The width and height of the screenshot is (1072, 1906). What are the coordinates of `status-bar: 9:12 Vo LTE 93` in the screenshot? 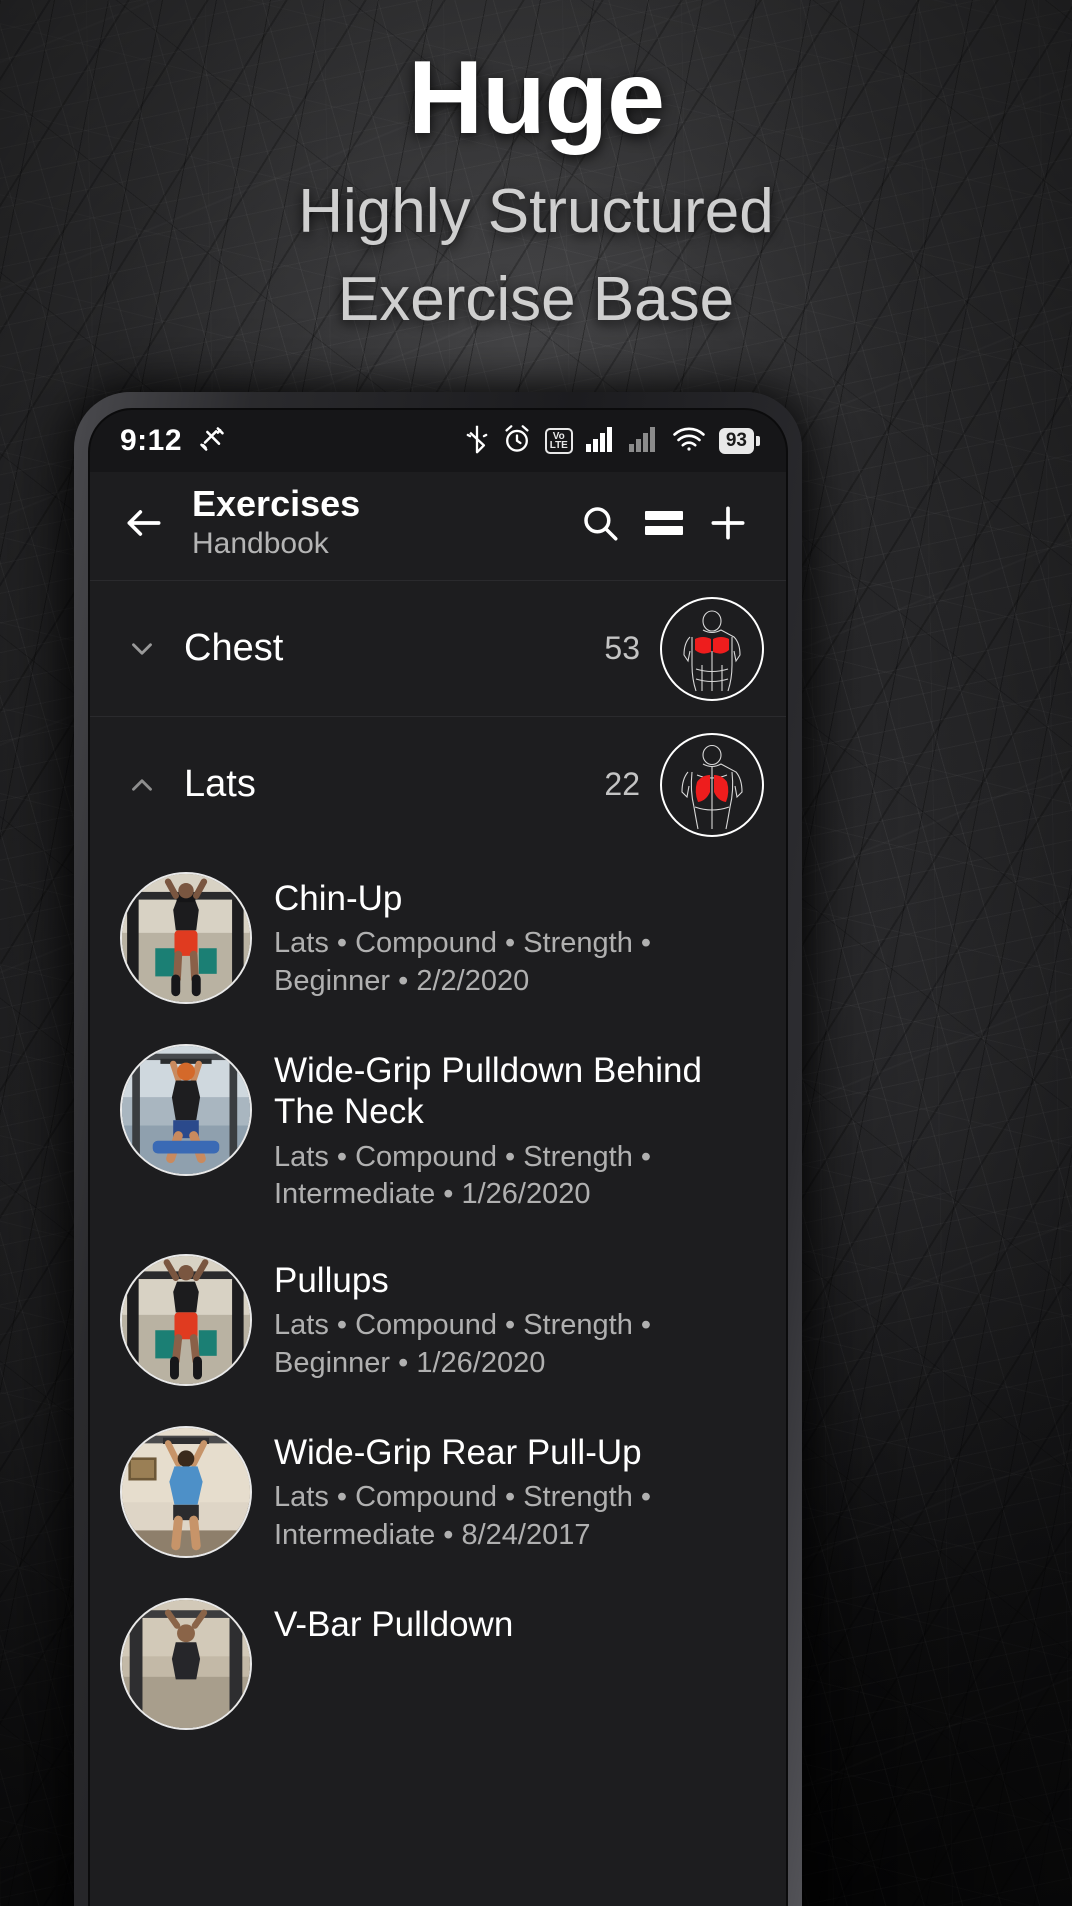 It's located at (438, 441).